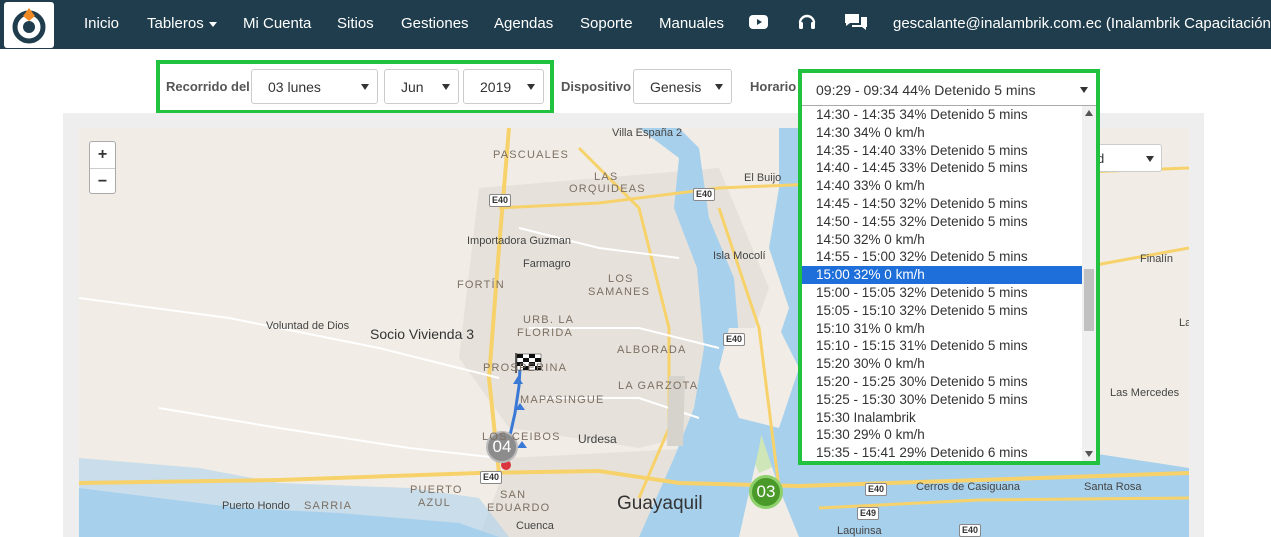 Image resolution: width=1271 pixels, height=537 pixels. Describe the element at coordinates (422, 334) in the screenshot. I see `map-label: Socio Vivienda 3` at that location.